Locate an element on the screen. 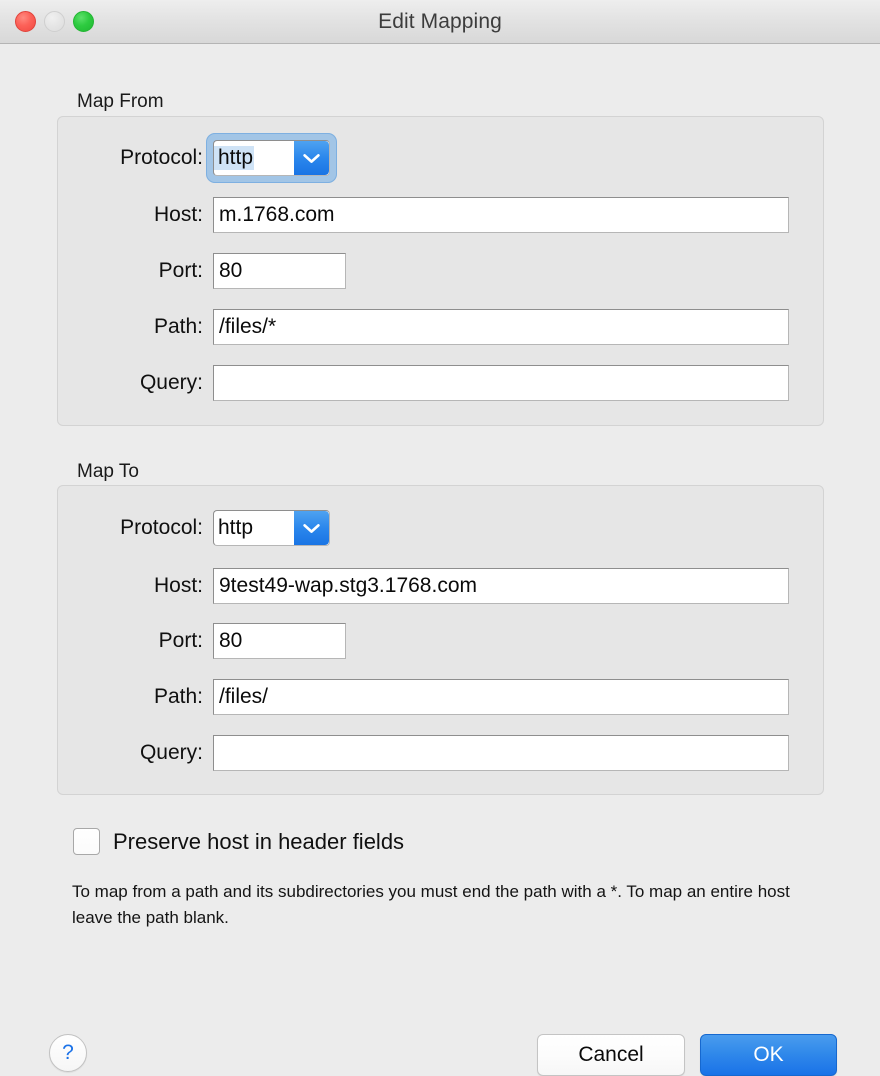 The height and width of the screenshot is (1076, 880). traffic-lights is located at coordinates (54, 21).